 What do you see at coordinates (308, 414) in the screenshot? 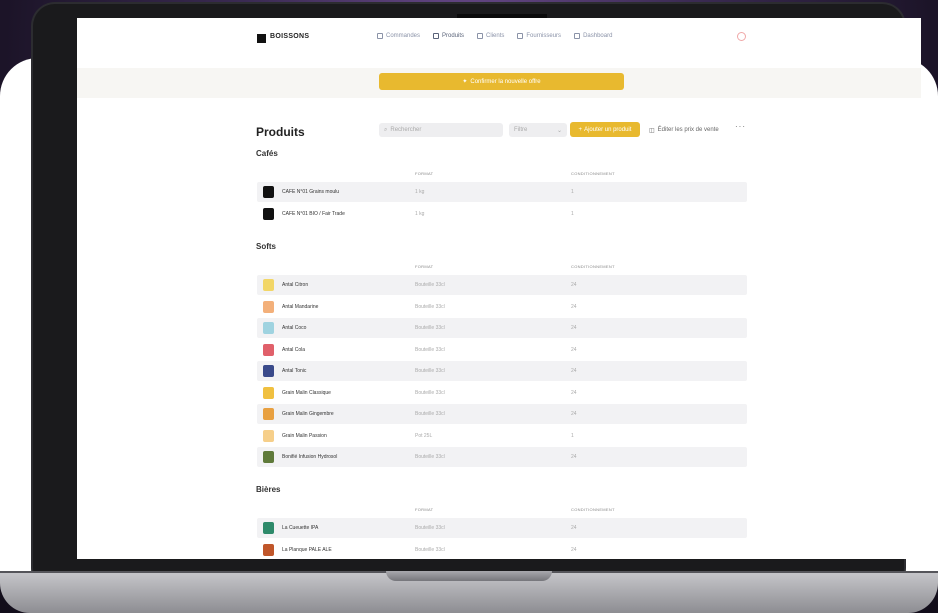
I see `product-name: Grain Malin Gingembre` at bounding box center [308, 414].